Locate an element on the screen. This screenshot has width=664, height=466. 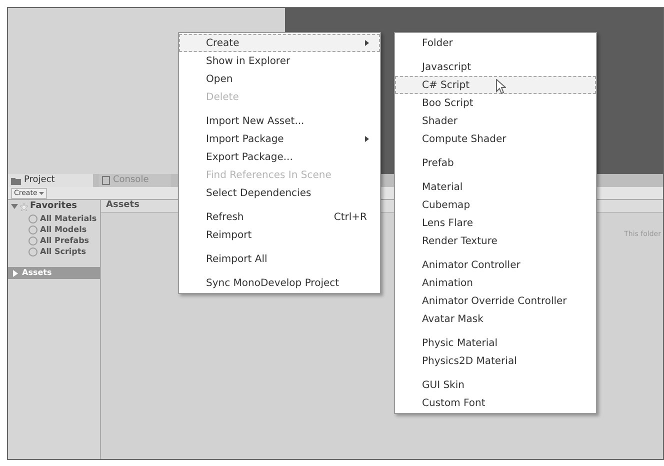
panel-tab: Project is located at coordinates (50, 180).